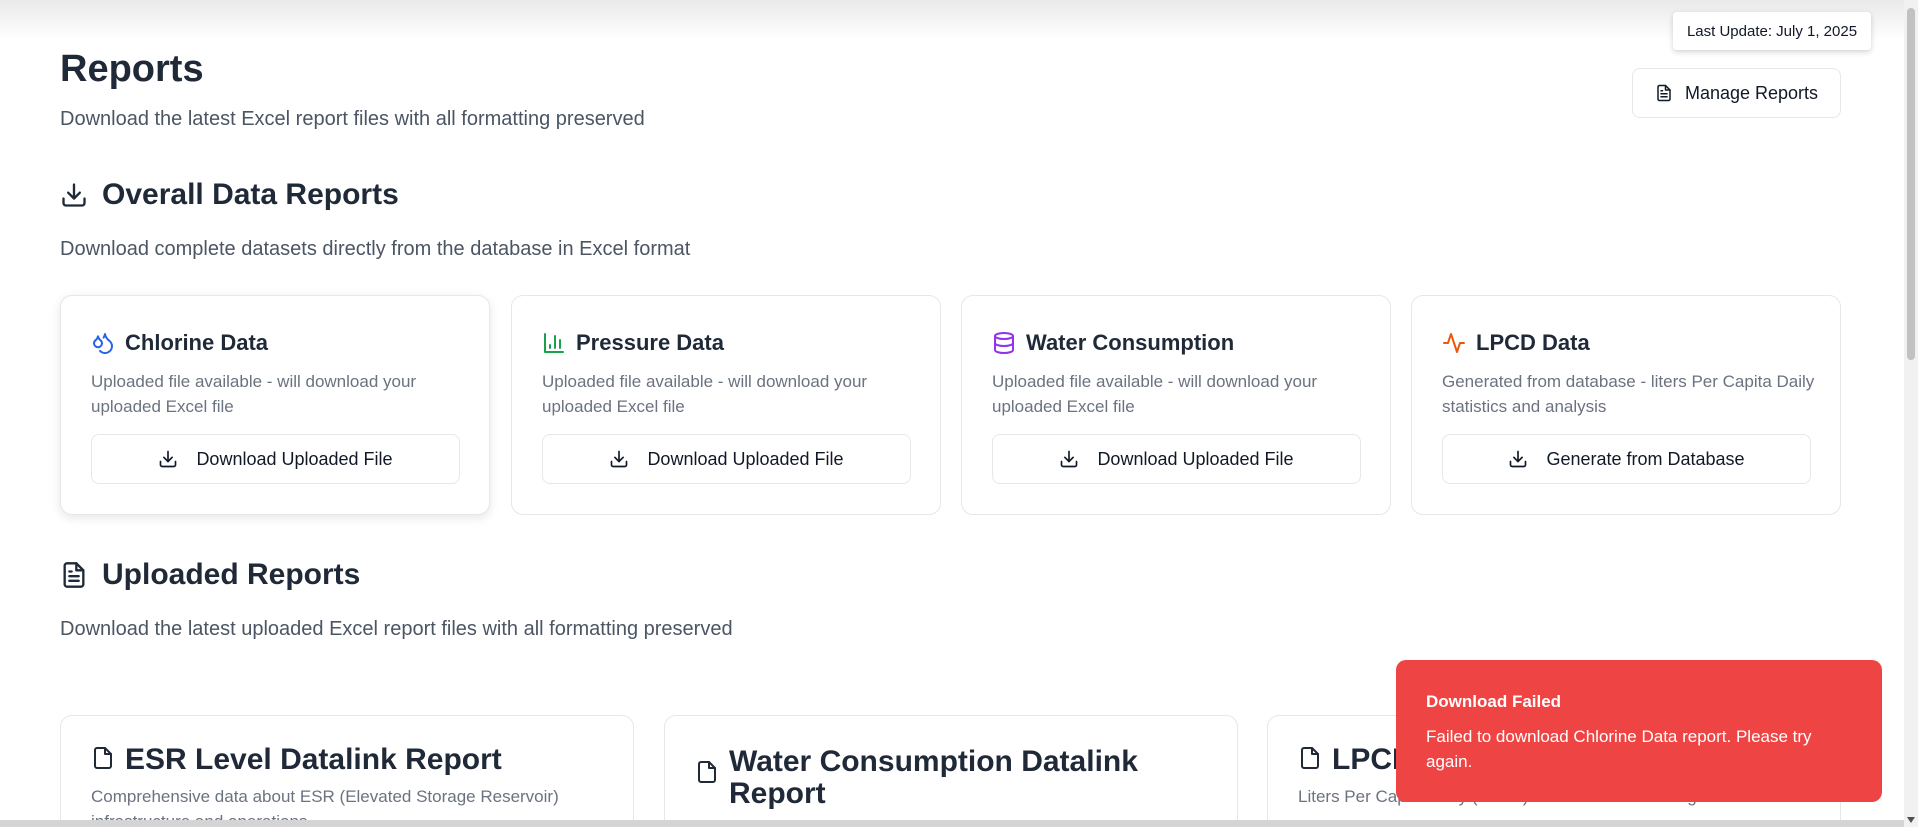  What do you see at coordinates (650, 342) in the screenshot?
I see `card-title: Pressure Data` at bounding box center [650, 342].